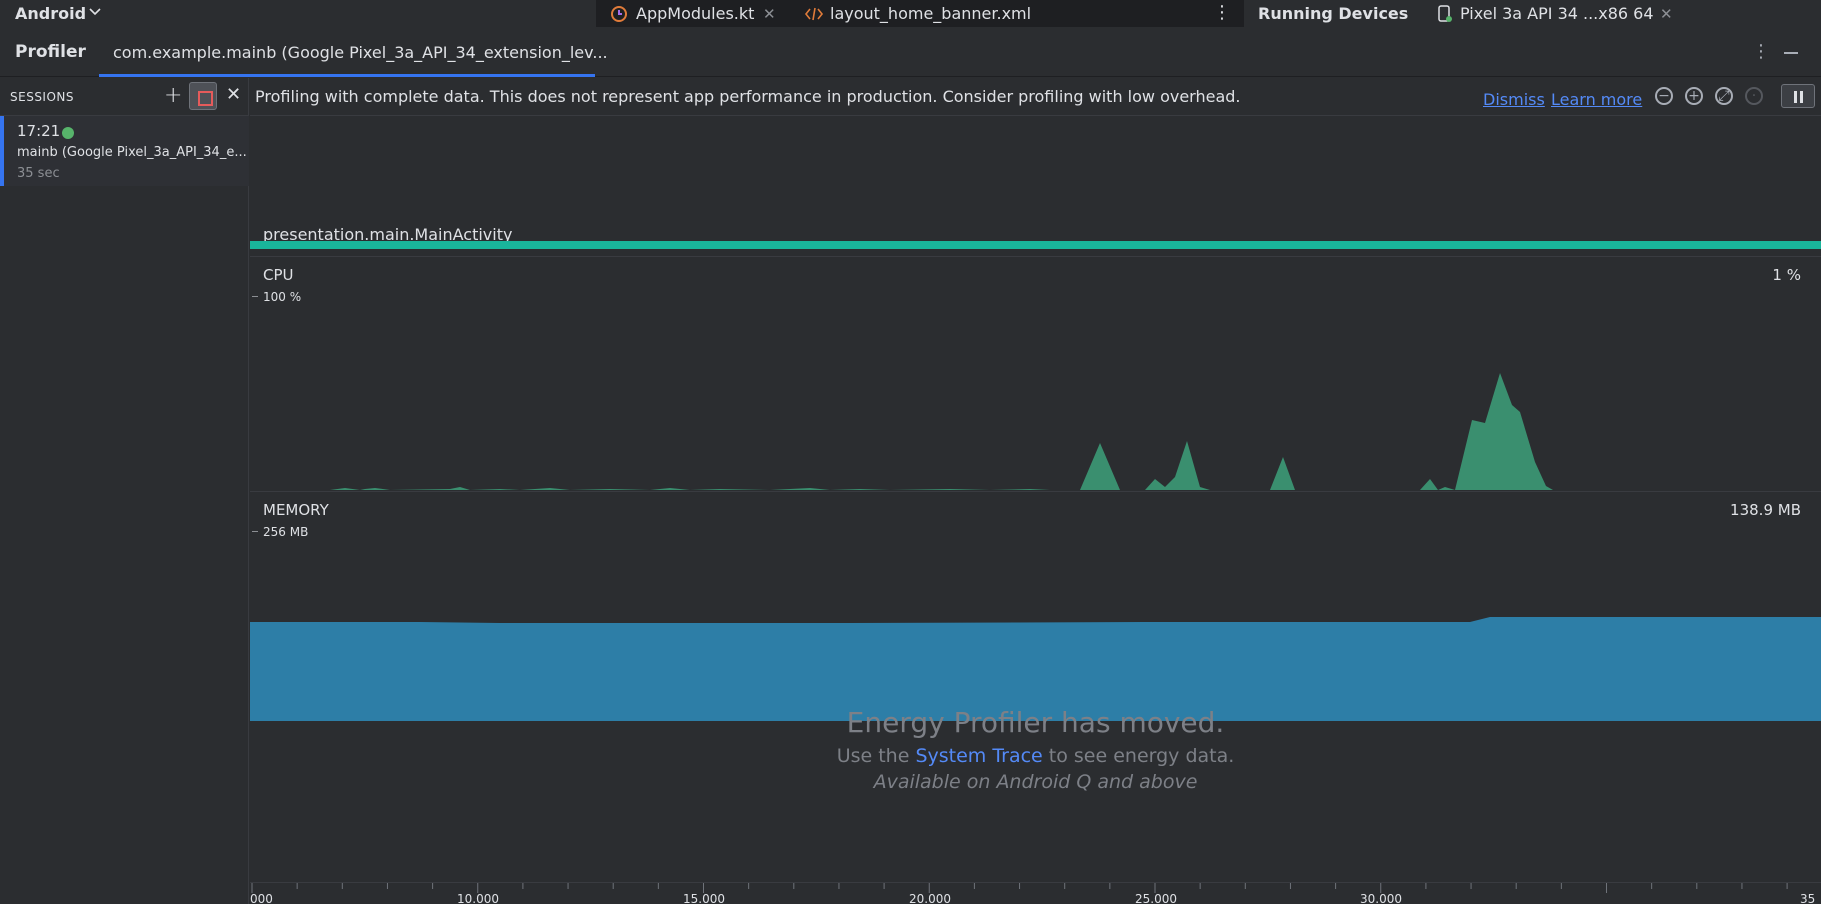 The height and width of the screenshot is (904, 1821). What do you see at coordinates (255, 531) in the screenshot?
I see `memory-scale-tick` at bounding box center [255, 531].